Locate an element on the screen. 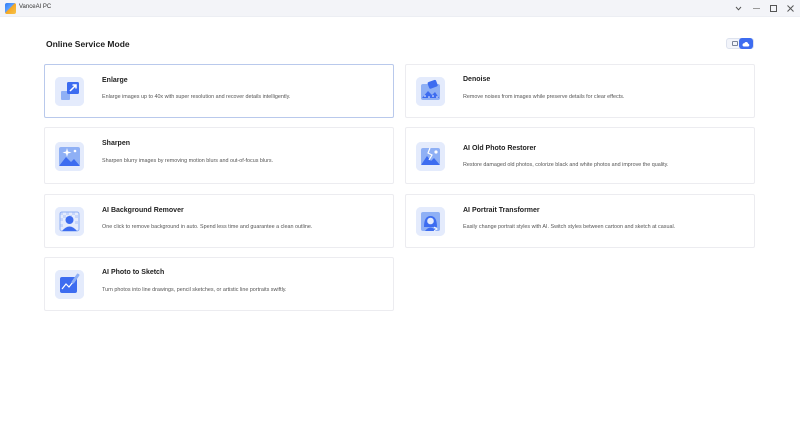 The height and width of the screenshot is (429, 800). denoise-icon is located at coordinates (430, 91).